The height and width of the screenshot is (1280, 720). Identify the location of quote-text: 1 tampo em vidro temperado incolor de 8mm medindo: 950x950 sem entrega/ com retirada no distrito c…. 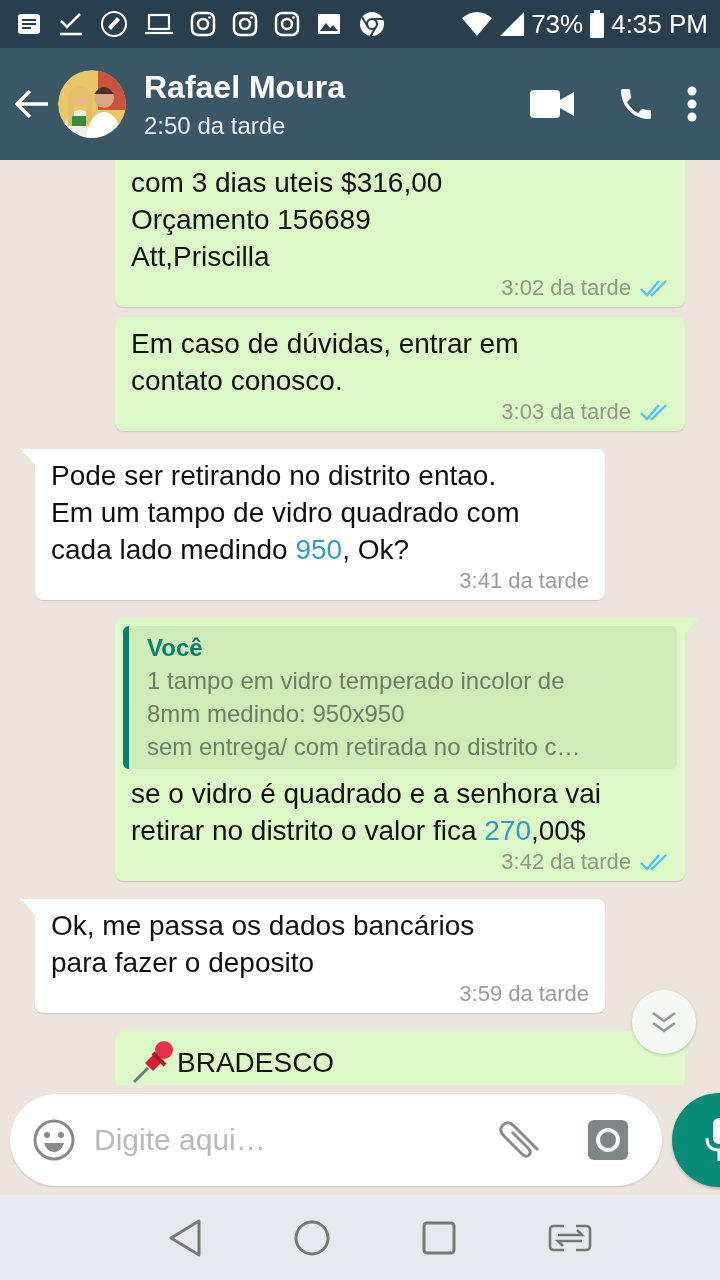
(364, 714).